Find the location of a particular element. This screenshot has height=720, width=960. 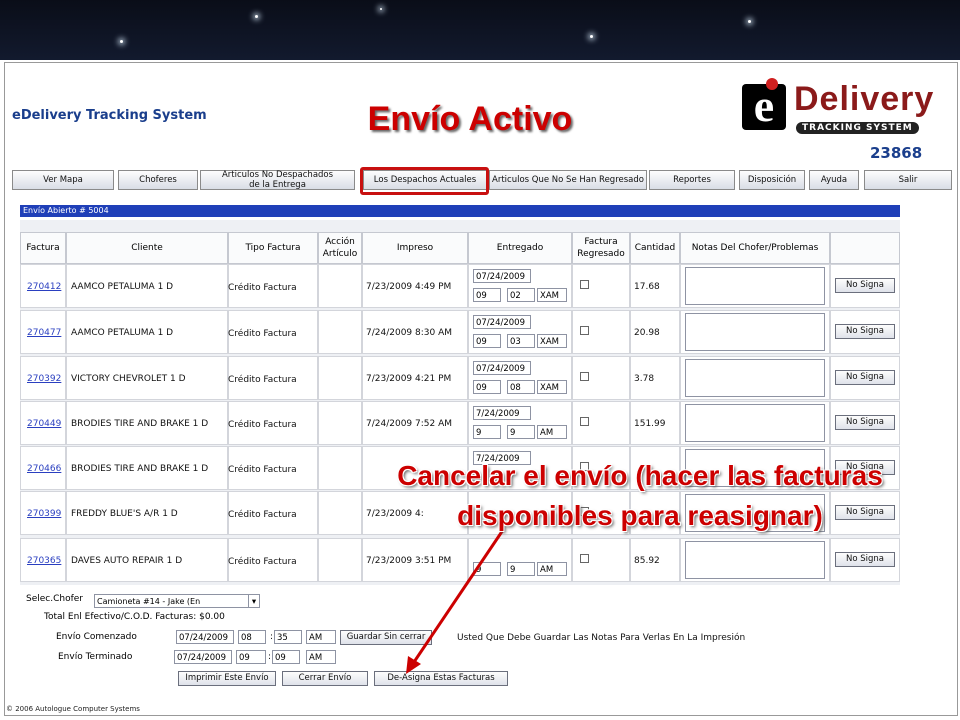

annotation-arrow is located at coordinates (455, 601).